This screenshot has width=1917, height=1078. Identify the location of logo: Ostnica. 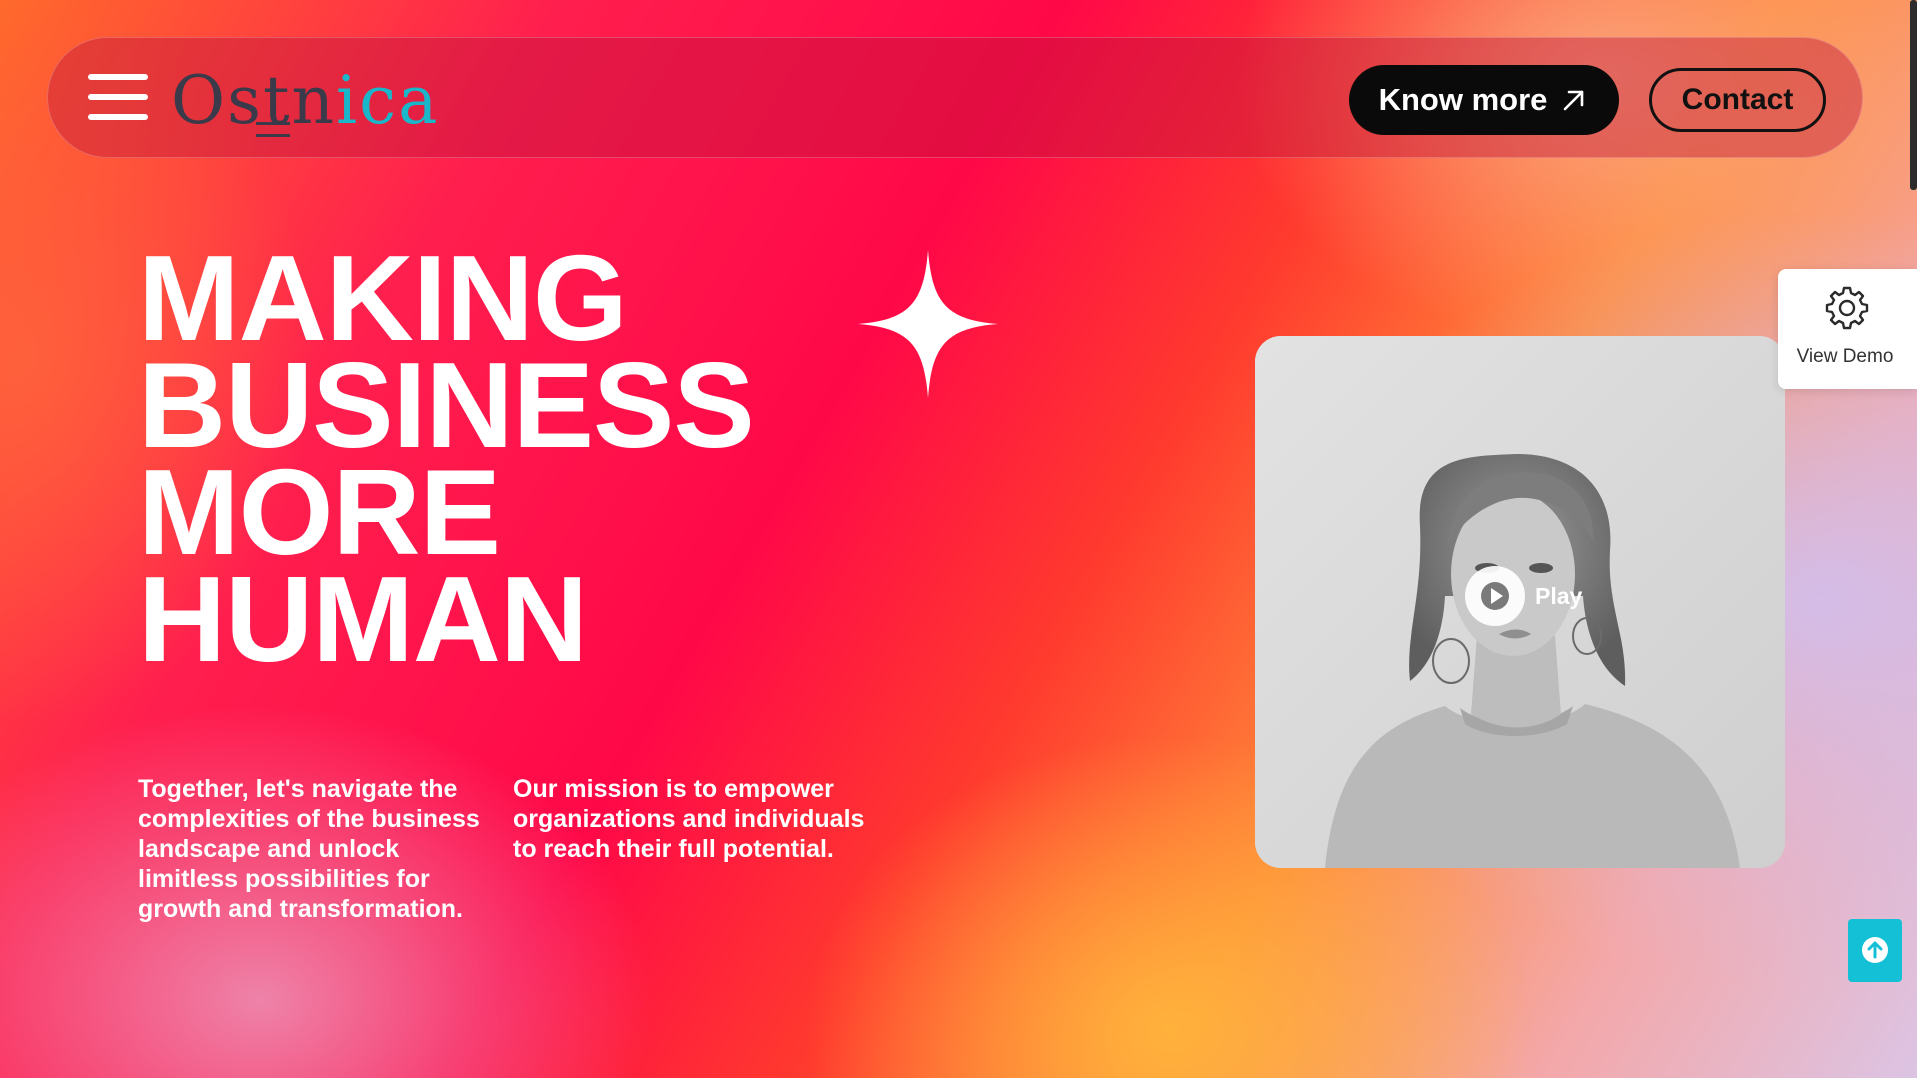
(305, 101).